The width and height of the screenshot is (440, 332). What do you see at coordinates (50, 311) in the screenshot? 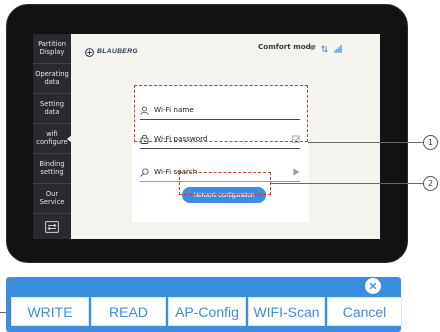
I see `write-button: WRITE` at bounding box center [50, 311].